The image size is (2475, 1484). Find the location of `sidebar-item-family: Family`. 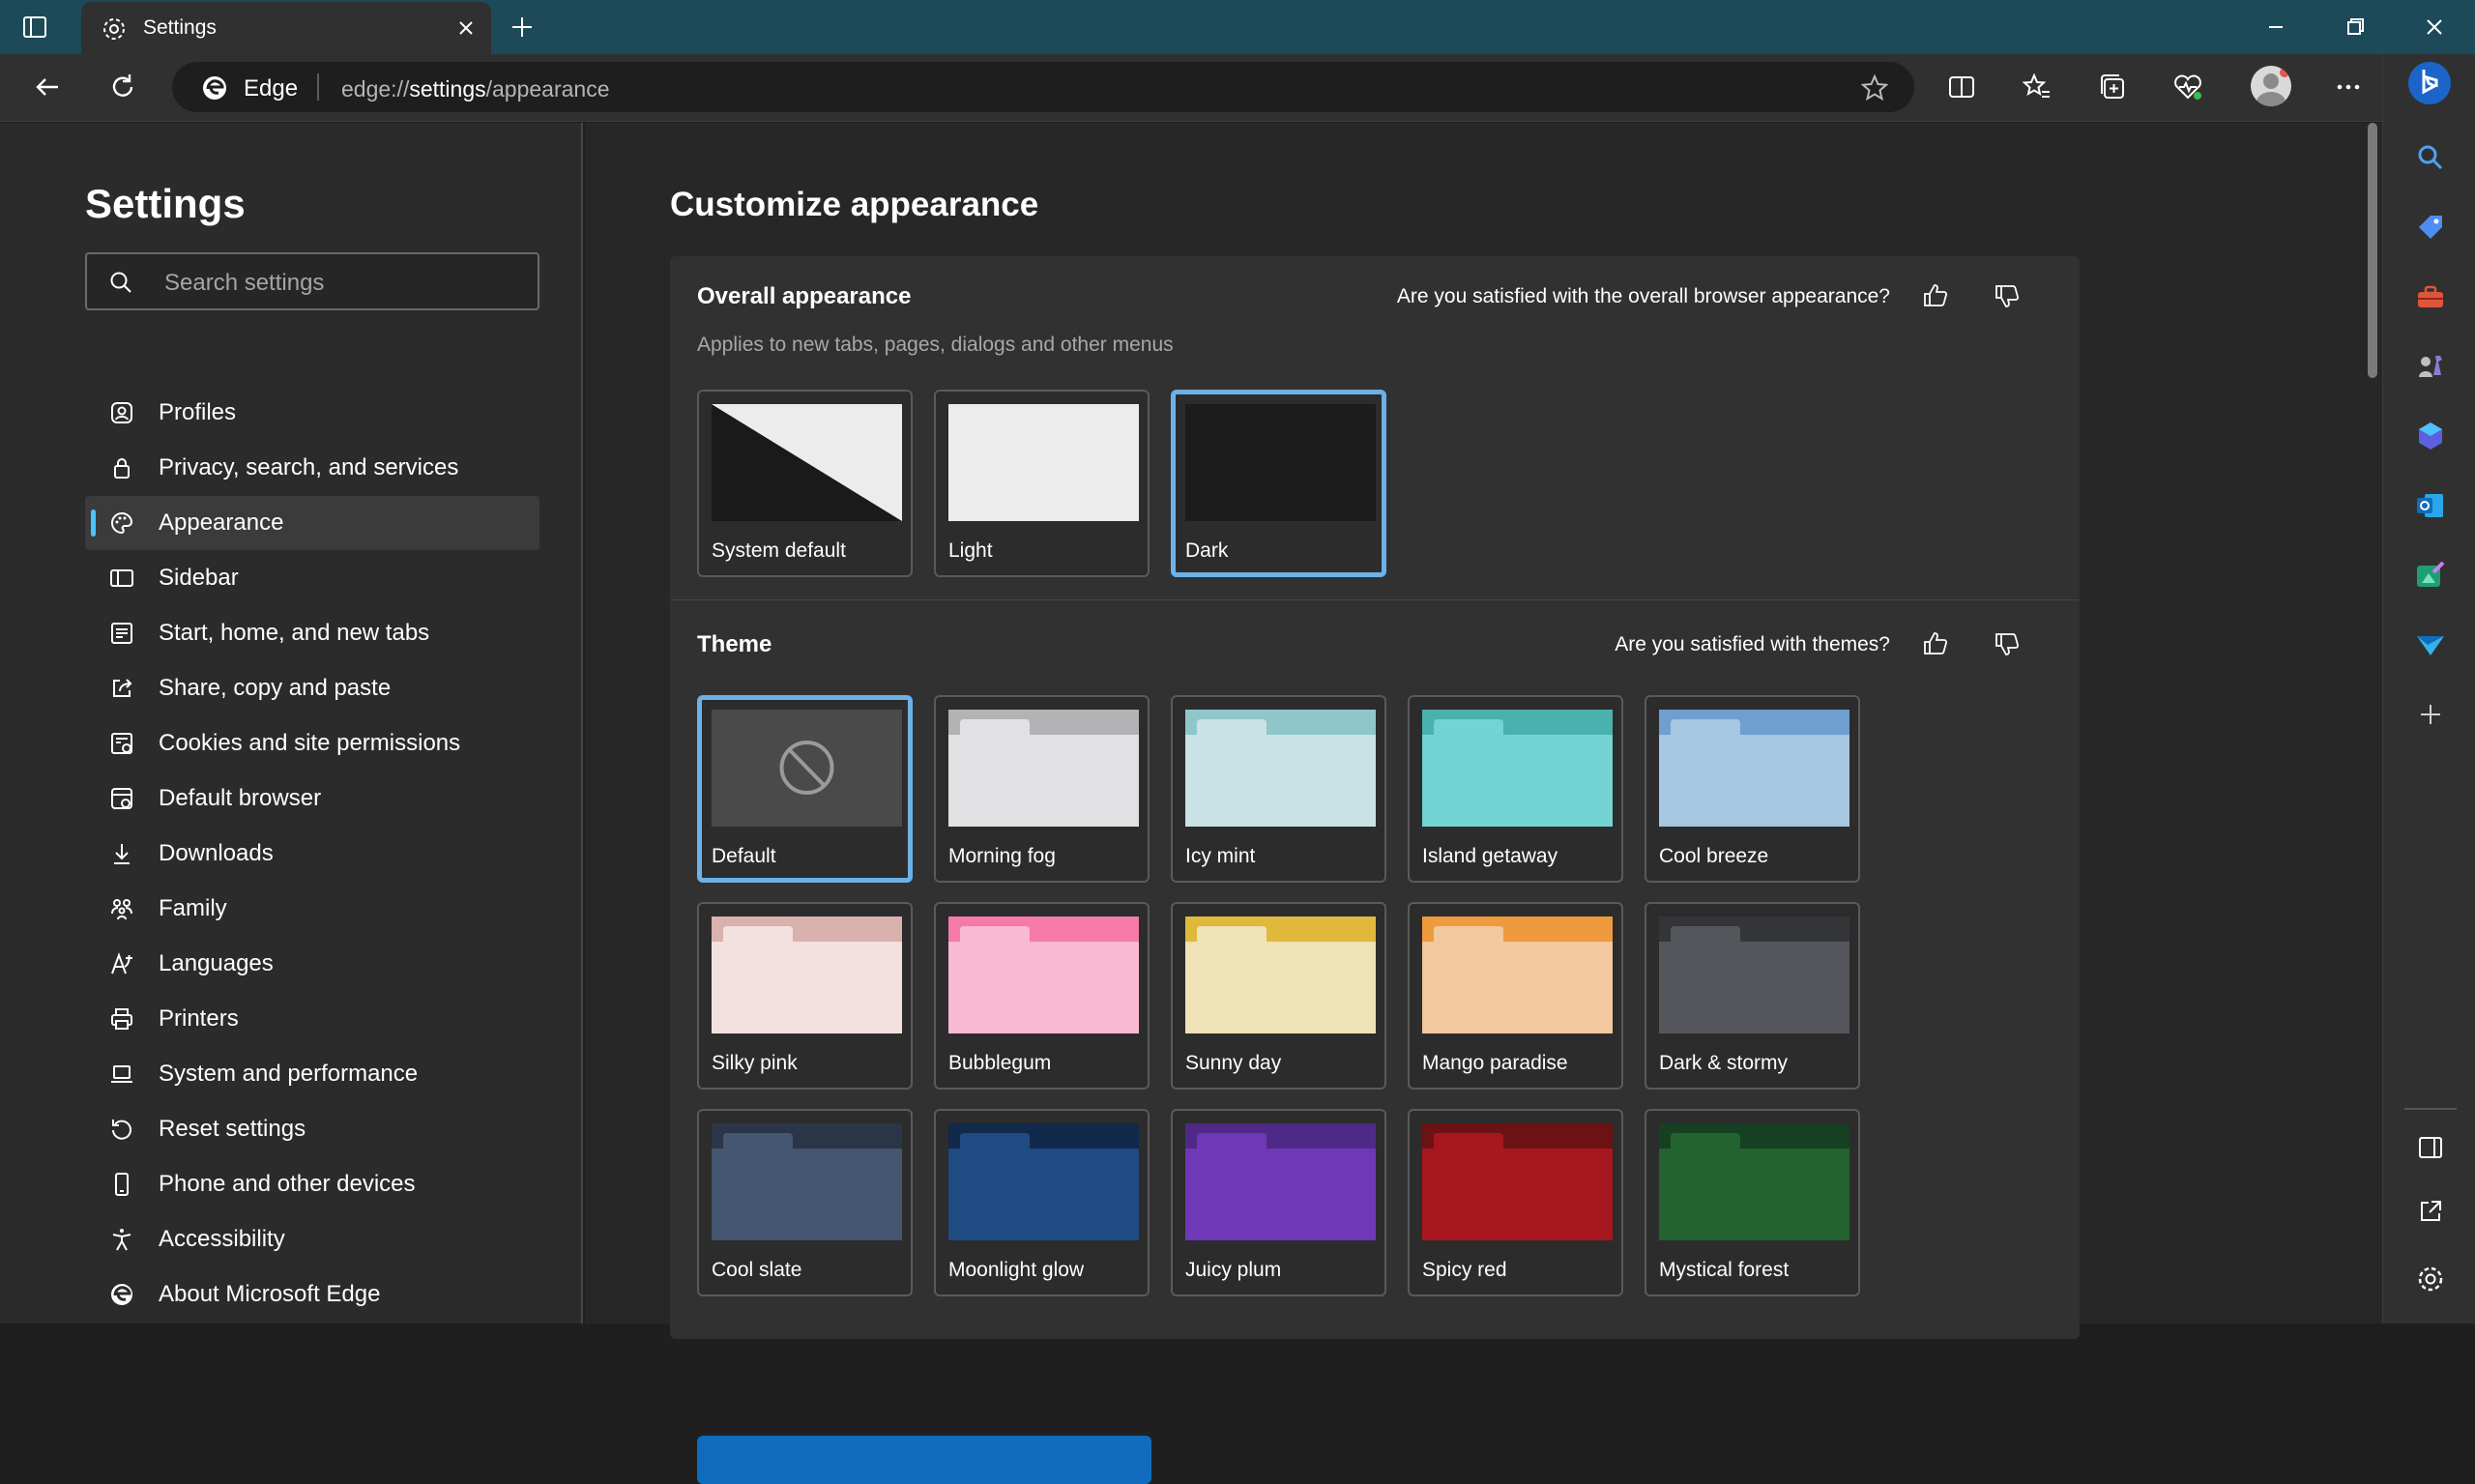

sidebar-item-family: Family is located at coordinates (312, 909).